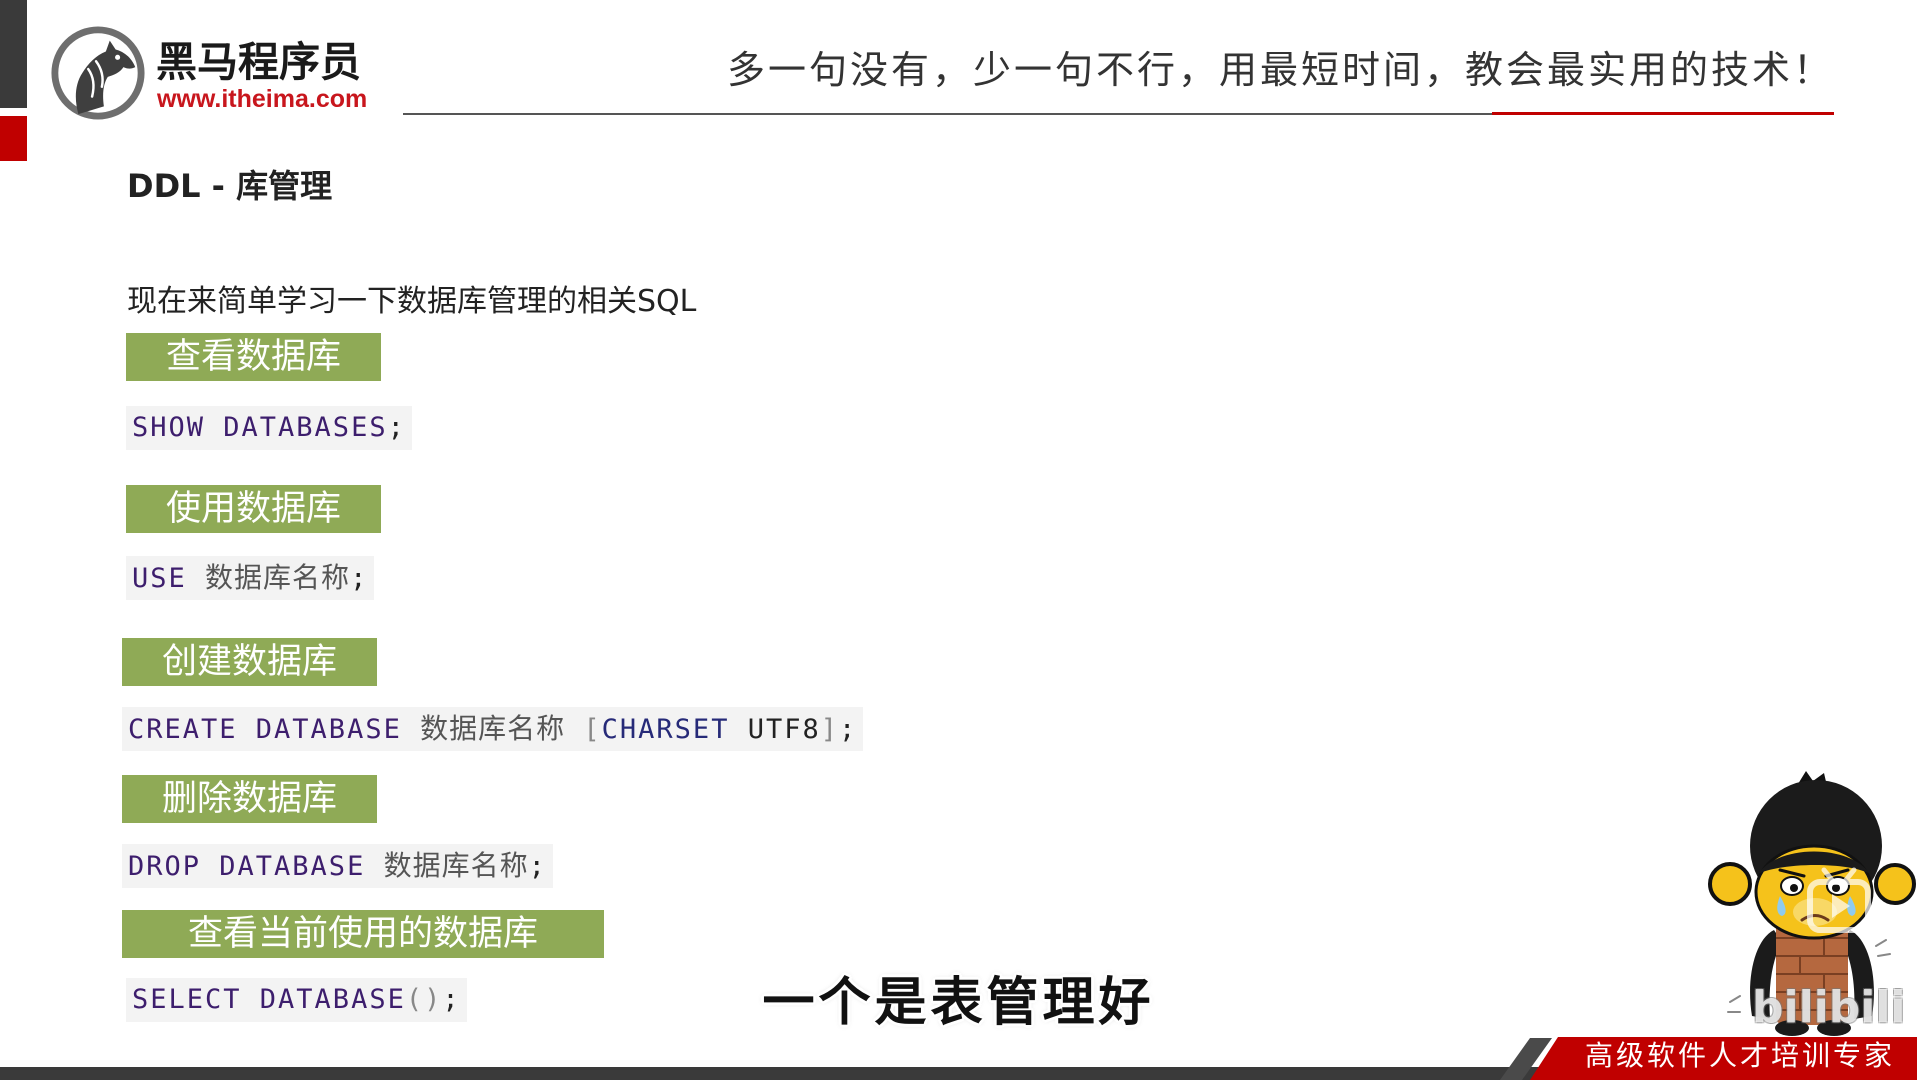 The height and width of the screenshot is (1080, 1917). What do you see at coordinates (258, 62) in the screenshot?
I see `brand-name: 黑马程序员` at bounding box center [258, 62].